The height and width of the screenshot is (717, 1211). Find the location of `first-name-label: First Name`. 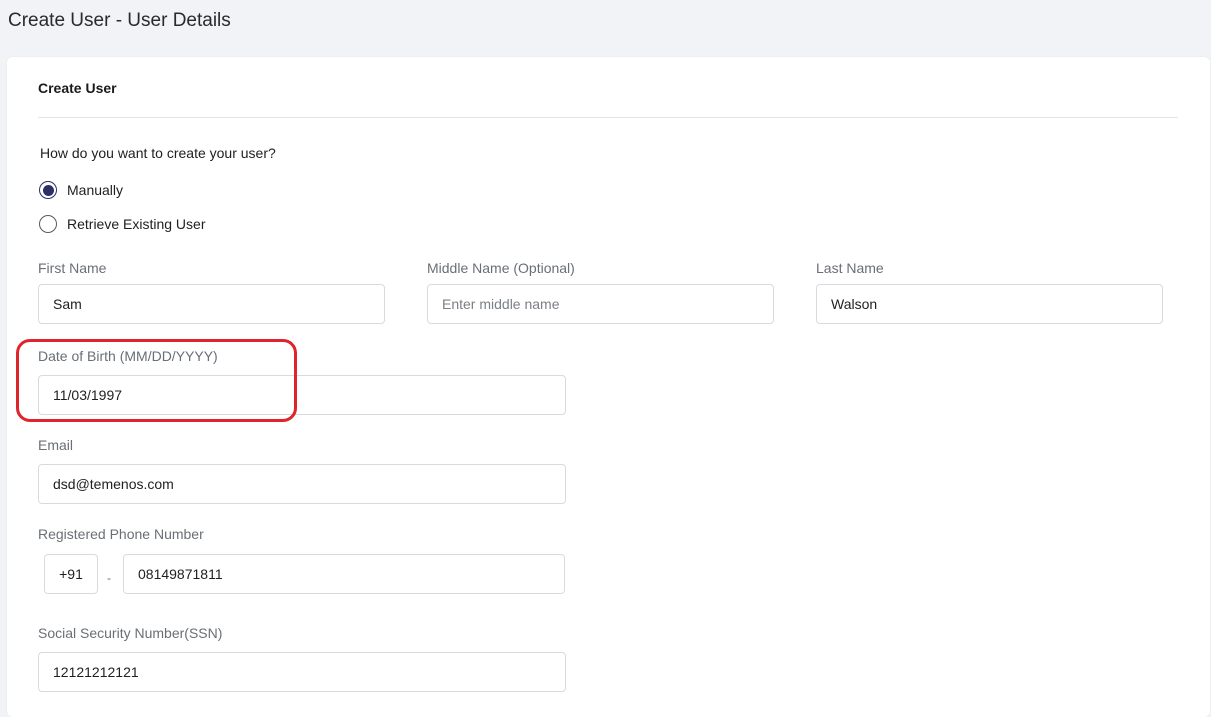

first-name-label: First Name is located at coordinates (72, 268).